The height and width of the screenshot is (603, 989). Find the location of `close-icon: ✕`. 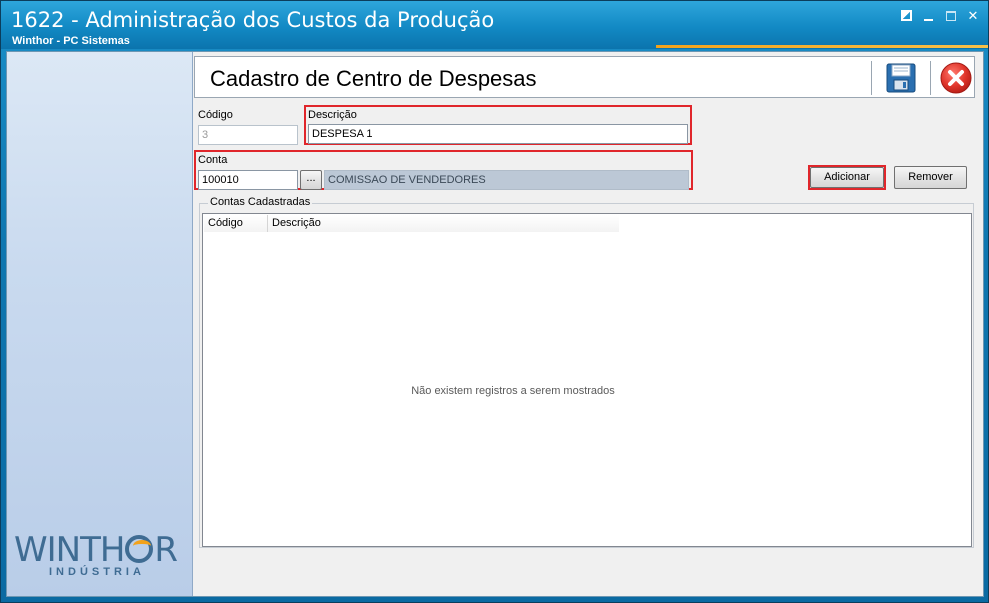

close-icon: ✕ is located at coordinates (973, 16).